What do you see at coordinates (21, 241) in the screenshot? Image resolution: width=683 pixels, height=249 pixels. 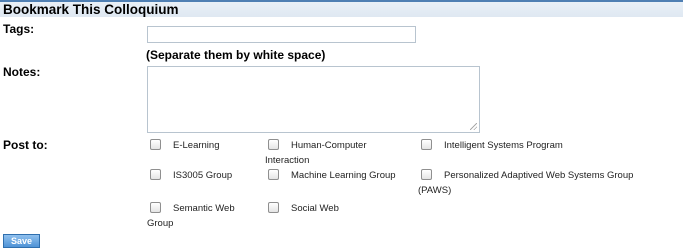 I see `save-button: Save` at bounding box center [21, 241].